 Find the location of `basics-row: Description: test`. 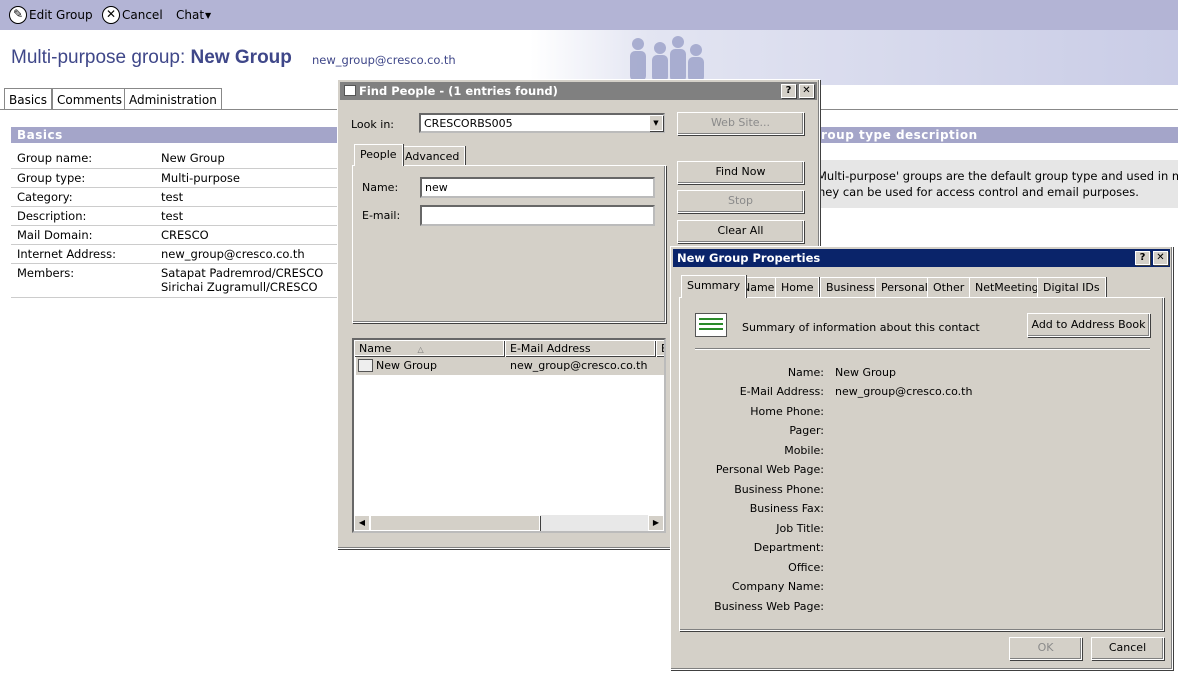

basics-row: Description: test is located at coordinates (175, 216).